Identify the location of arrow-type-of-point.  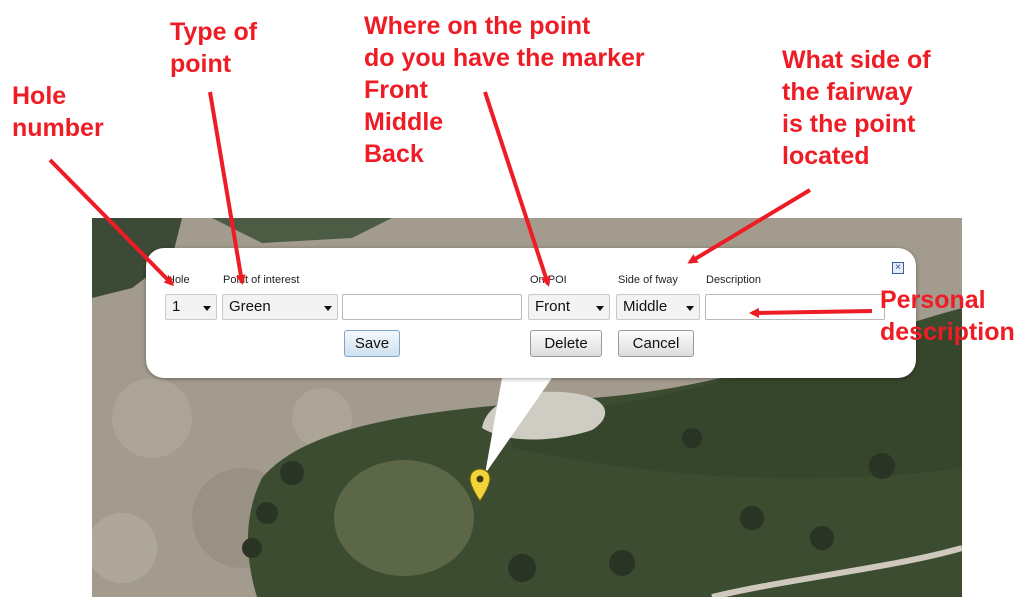
(227, 188).